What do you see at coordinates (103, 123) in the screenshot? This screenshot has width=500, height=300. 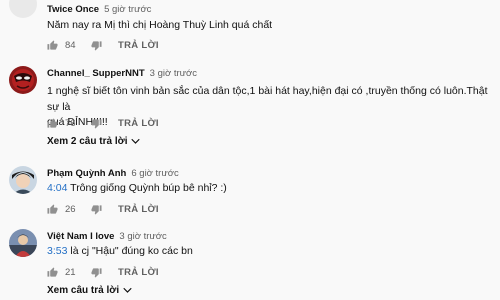 I see `comment-actions: 76 TRẢ LỜI` at bounding box center [103, 123].